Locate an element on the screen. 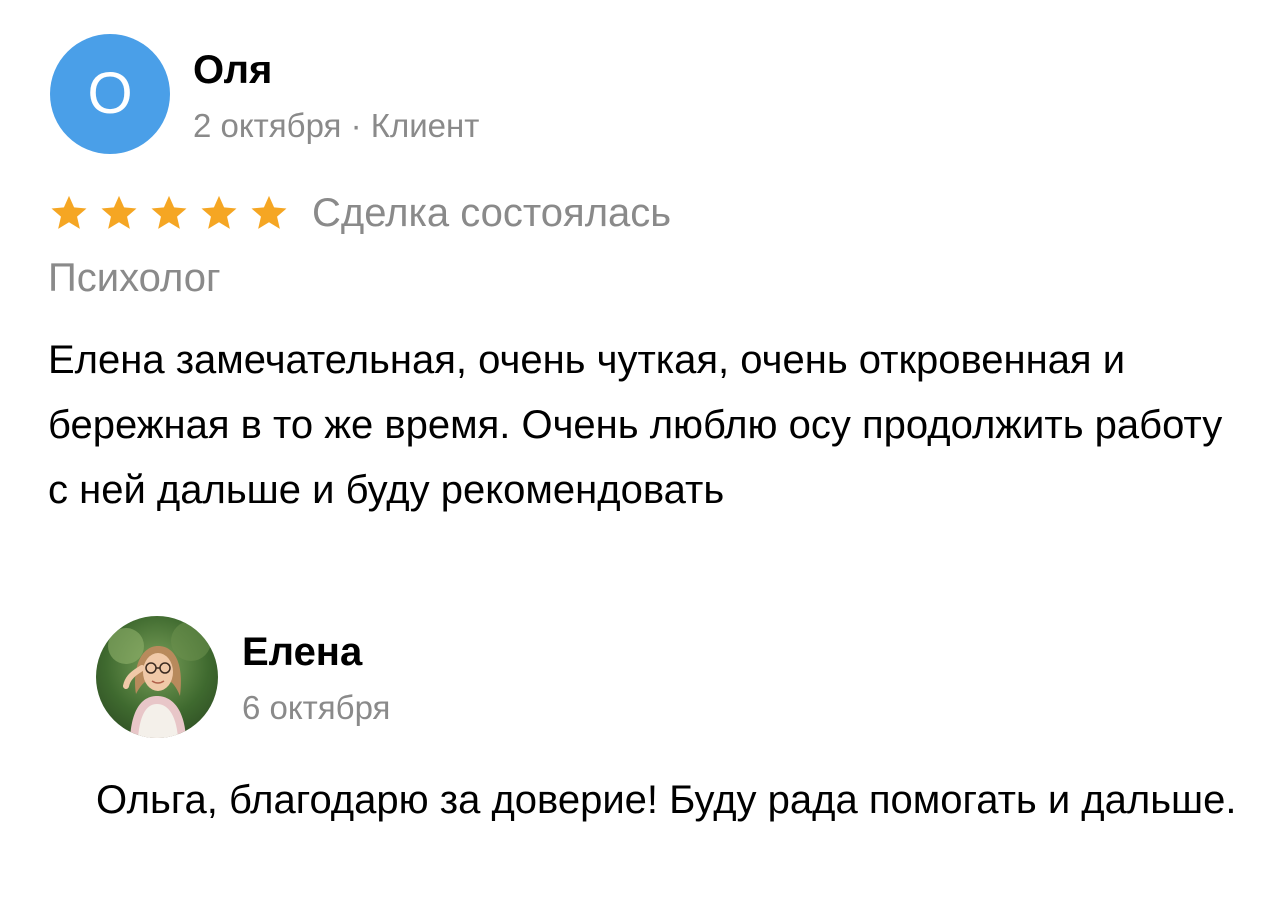 The width and height of the screenshot is (1284, 914). reply-date: 6 октября is located at coordinates (316, 707).